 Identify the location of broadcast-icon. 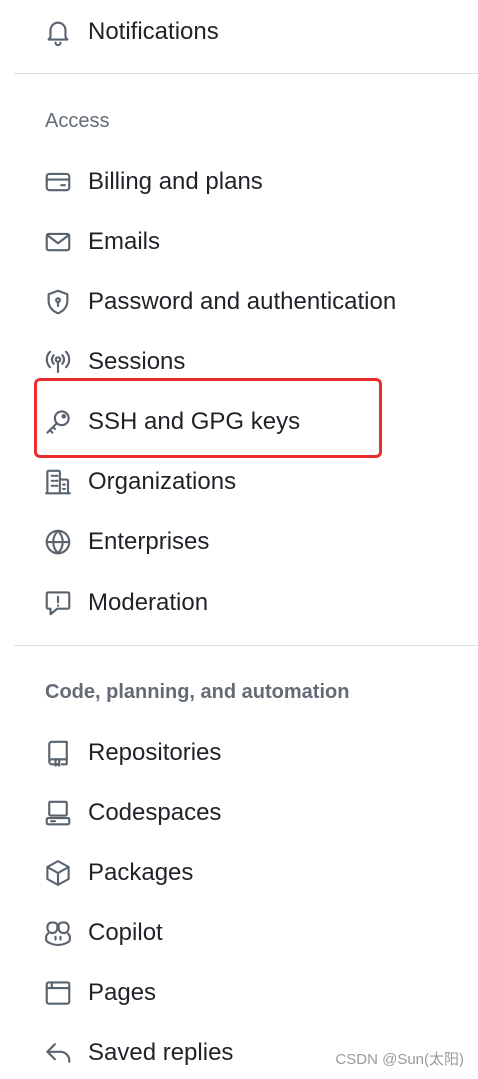
(58, 362).